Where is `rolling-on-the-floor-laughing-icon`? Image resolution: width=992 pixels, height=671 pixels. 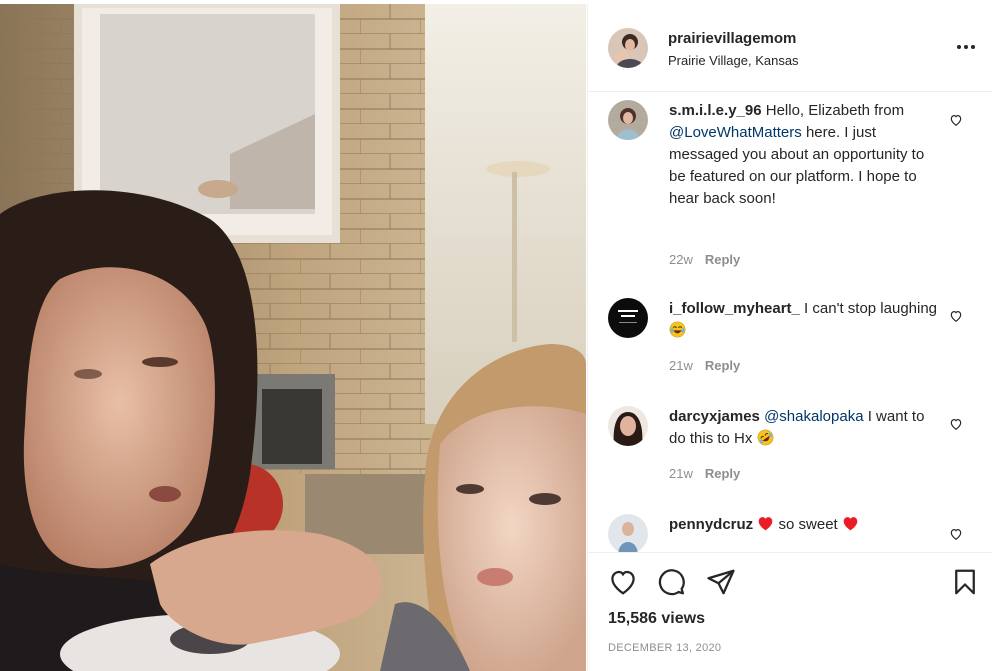 rolling-on-the-floor-laughing-icon is located at coordinates (765, 437).